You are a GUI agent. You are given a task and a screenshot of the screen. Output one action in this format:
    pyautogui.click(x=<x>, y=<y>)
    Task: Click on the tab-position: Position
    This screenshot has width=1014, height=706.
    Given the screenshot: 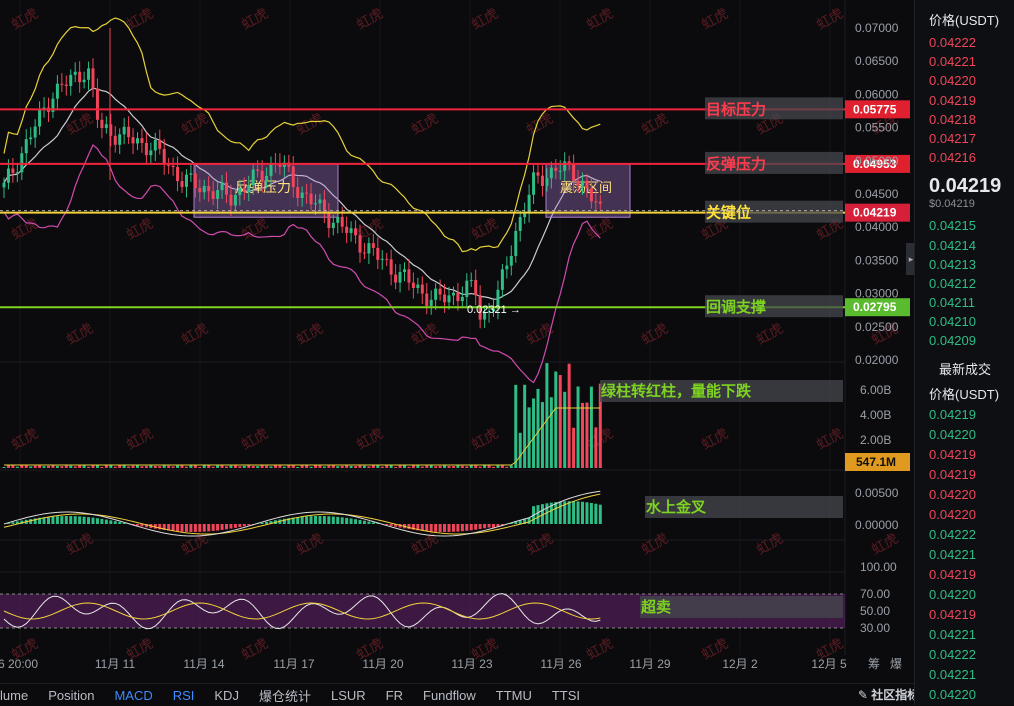 What is the action you would take?
    pyautogui.click(x=71, y=695)
    